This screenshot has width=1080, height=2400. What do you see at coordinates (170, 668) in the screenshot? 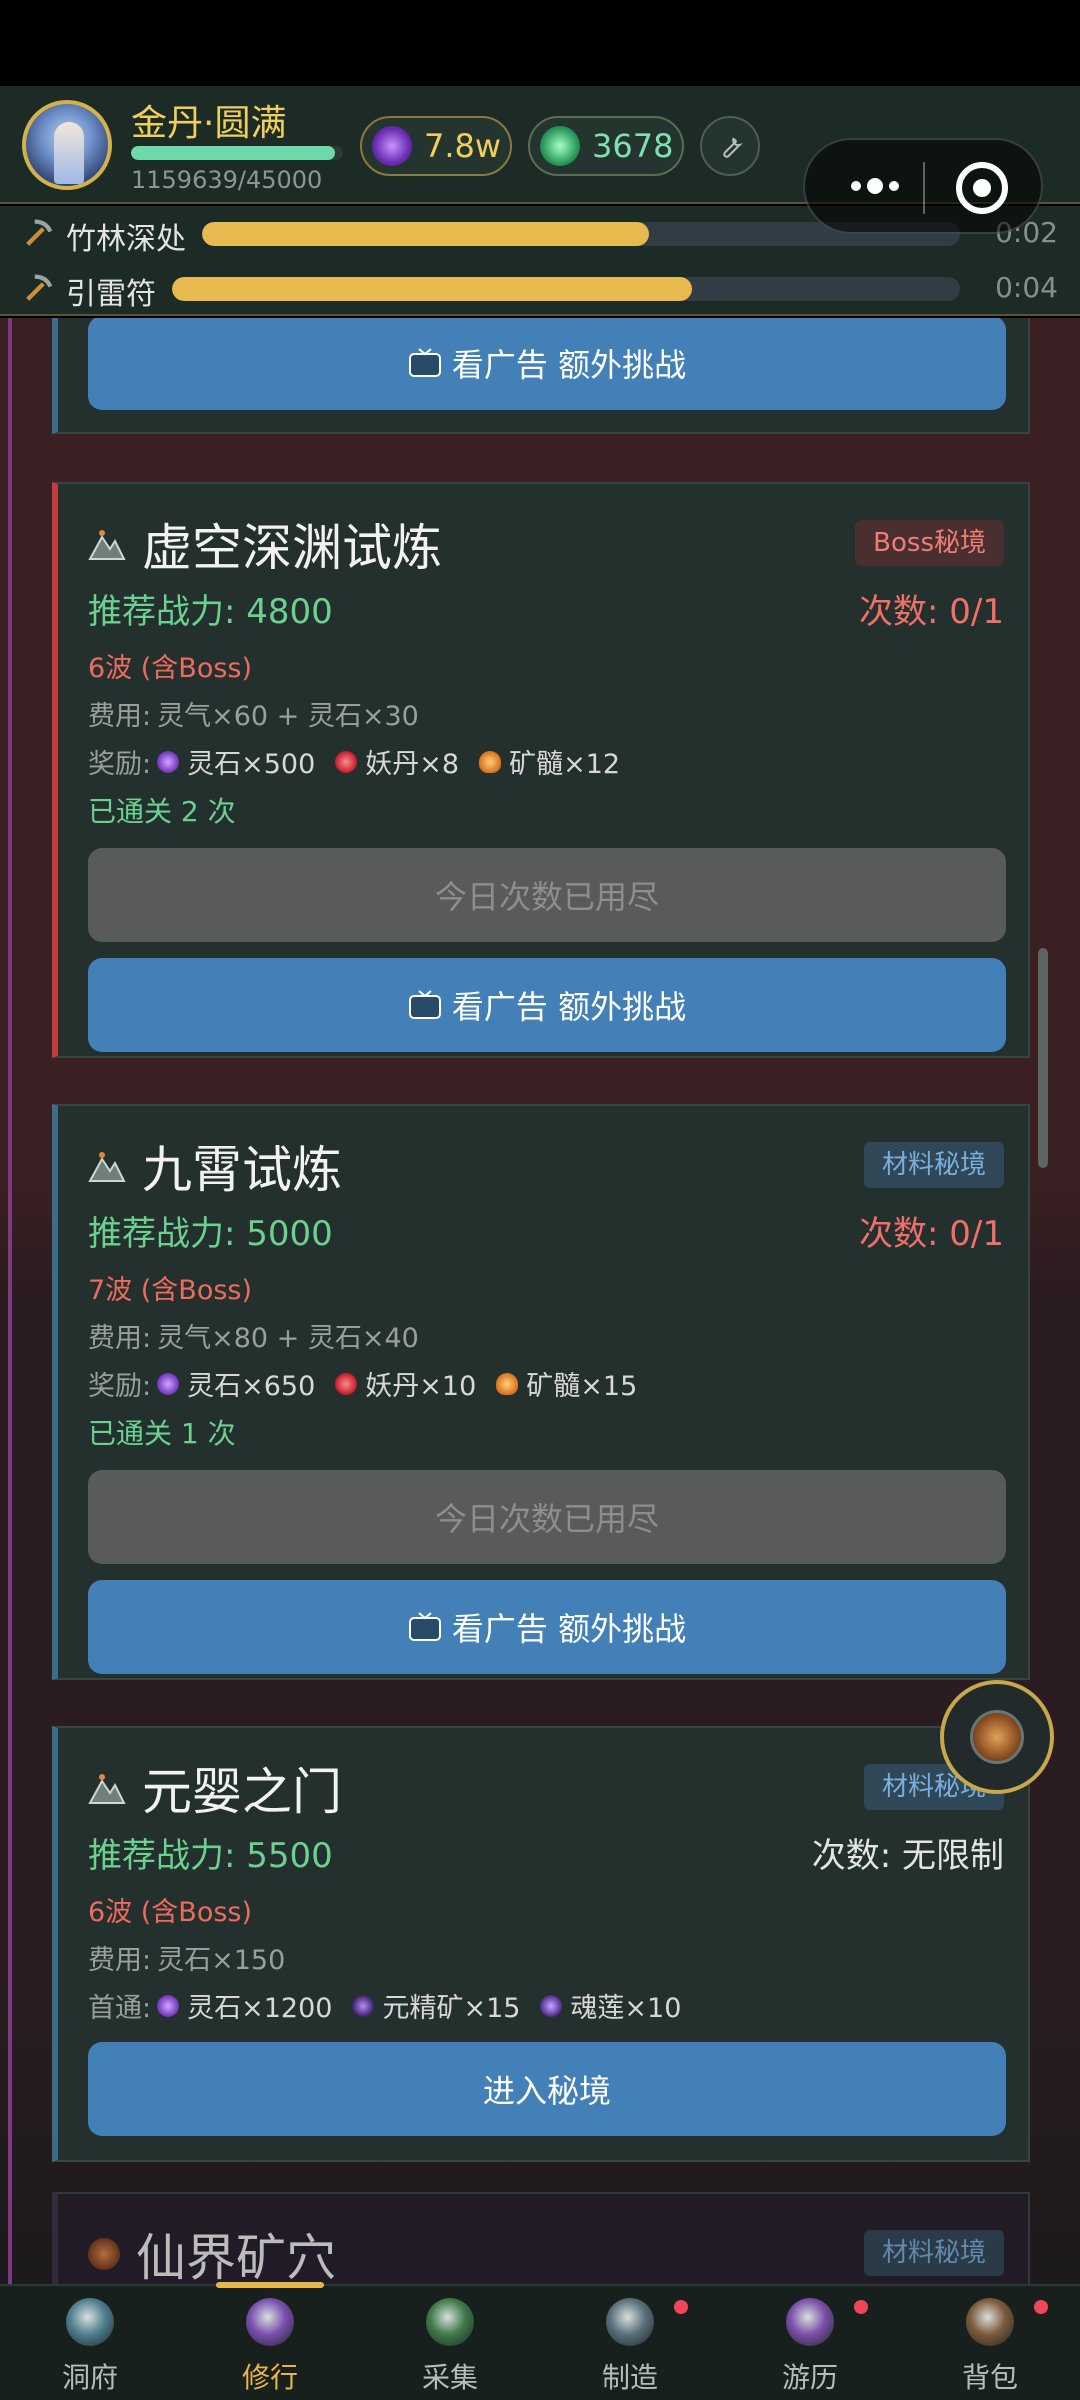
I see `wave-info: 6波 (含Boss)` at bounding box center [170, 668].